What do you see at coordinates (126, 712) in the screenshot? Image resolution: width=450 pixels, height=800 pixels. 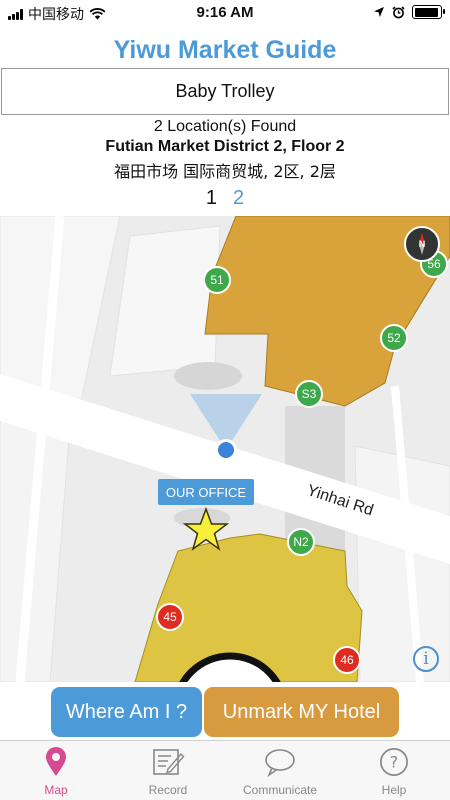 I see `where-am-i-button: Where Am I ?` at bounding box center [126, 712].